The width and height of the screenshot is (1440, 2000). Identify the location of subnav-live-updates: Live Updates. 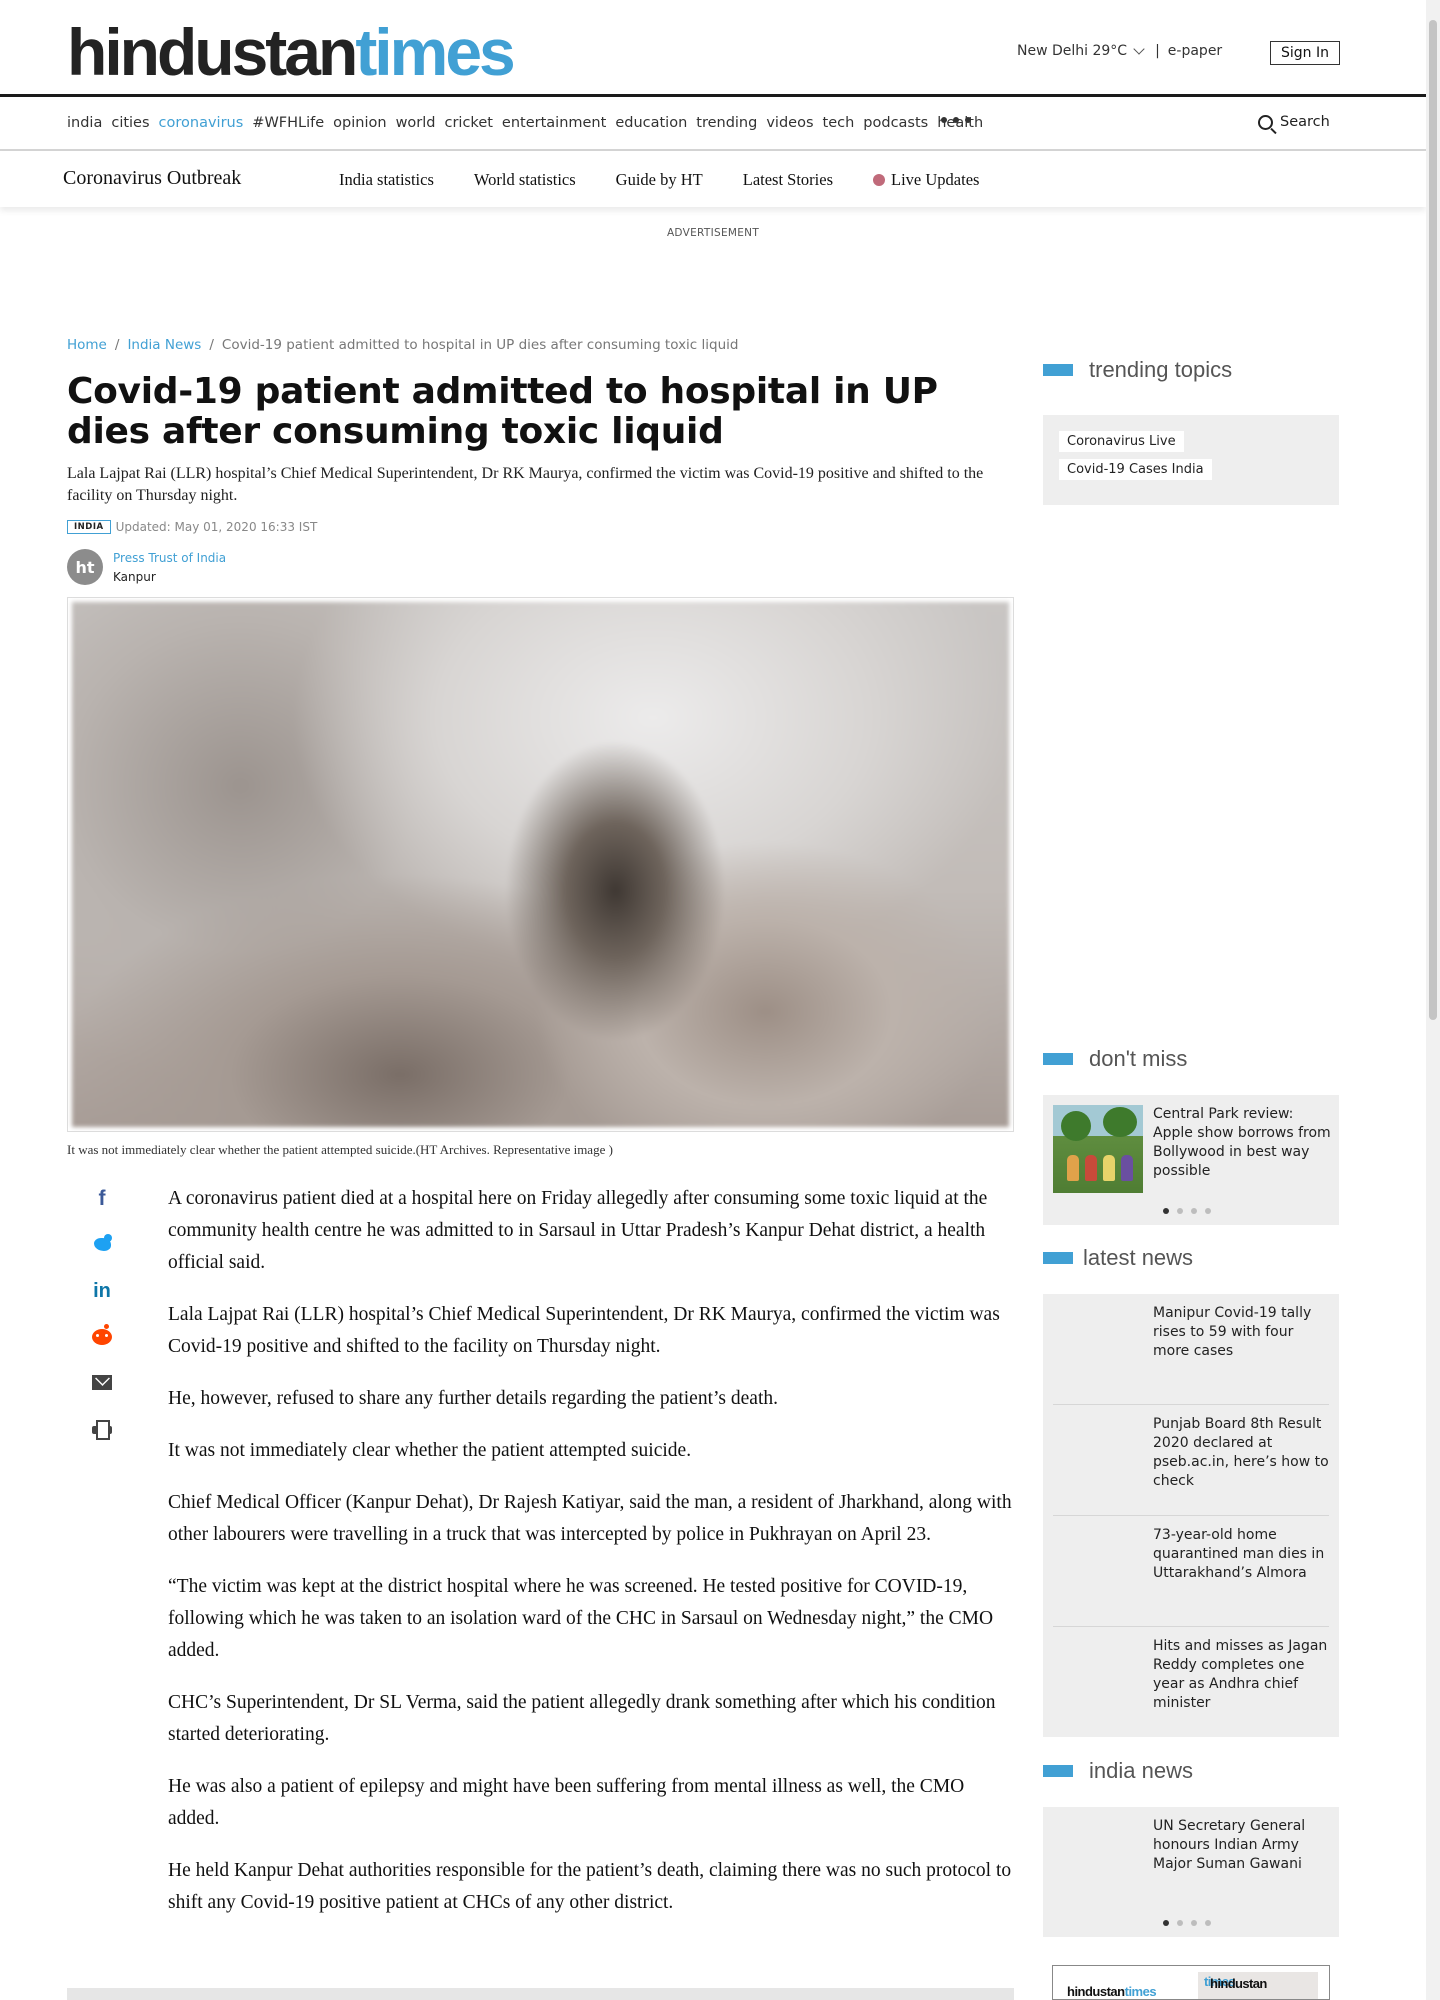
(926, 180).